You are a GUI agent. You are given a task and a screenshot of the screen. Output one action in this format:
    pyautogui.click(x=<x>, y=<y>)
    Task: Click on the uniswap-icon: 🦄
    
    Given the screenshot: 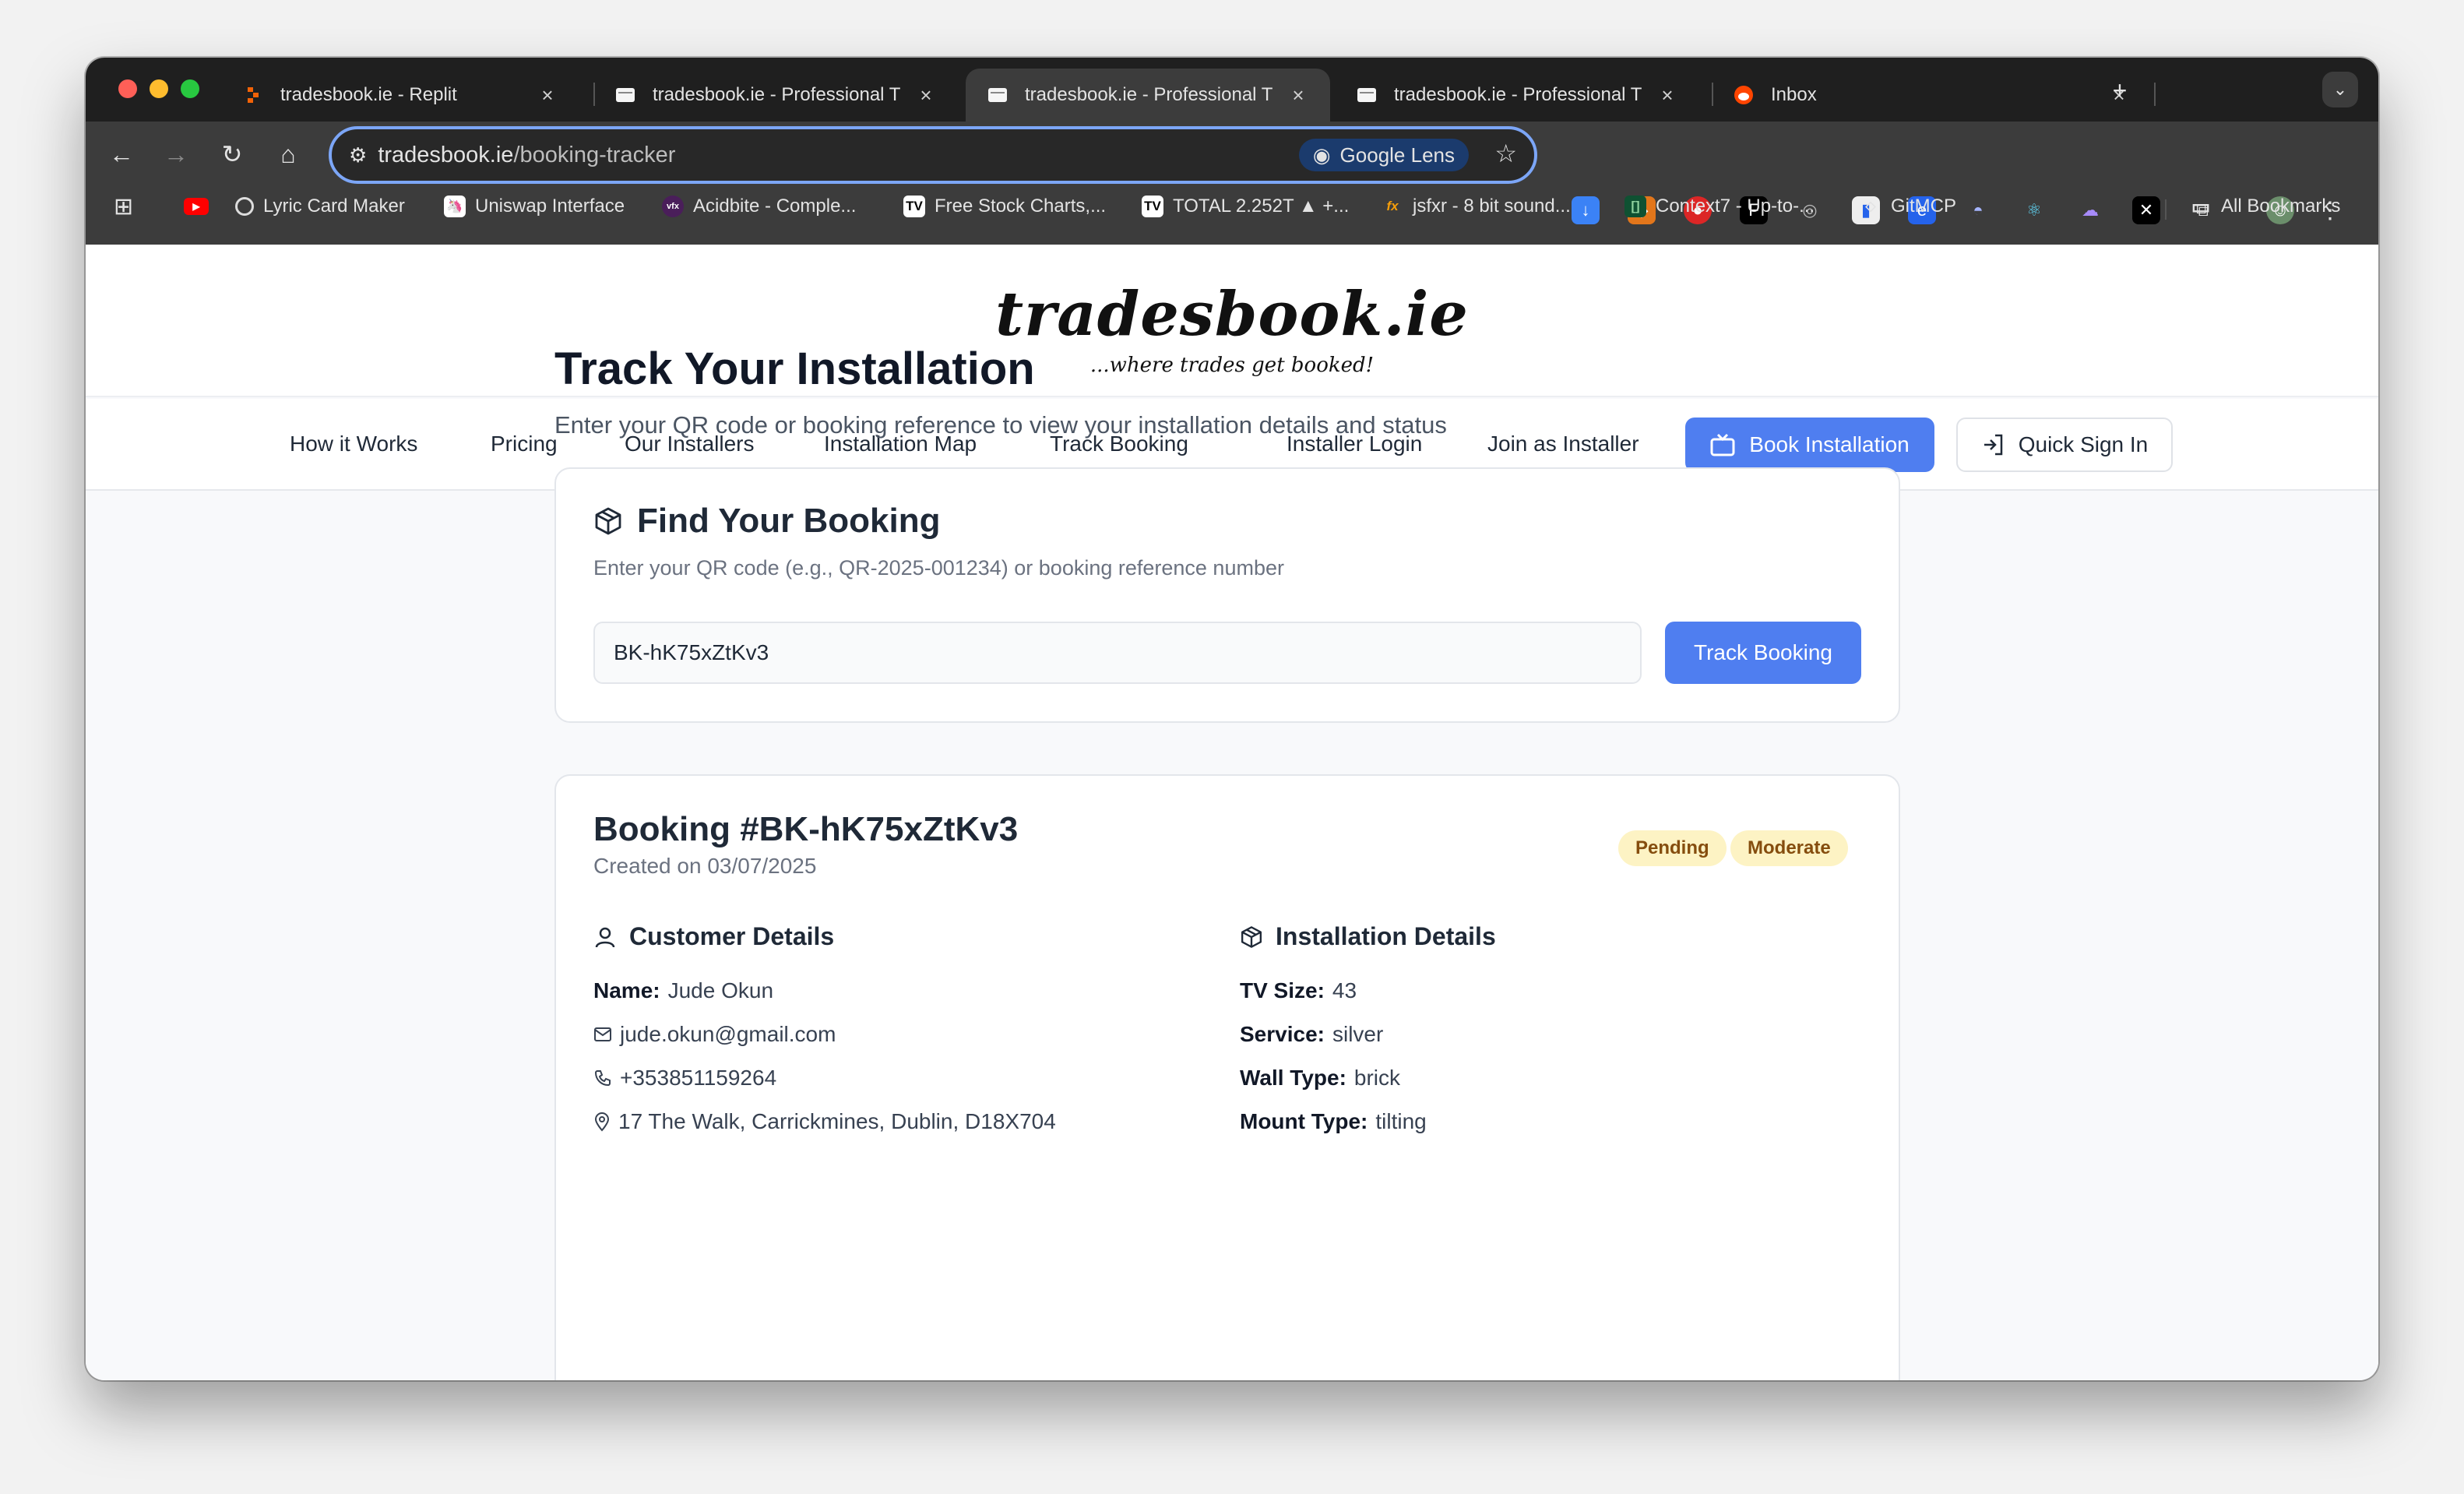 What is the action you would take?
    pyautogui.click(x=455, y=206)
    